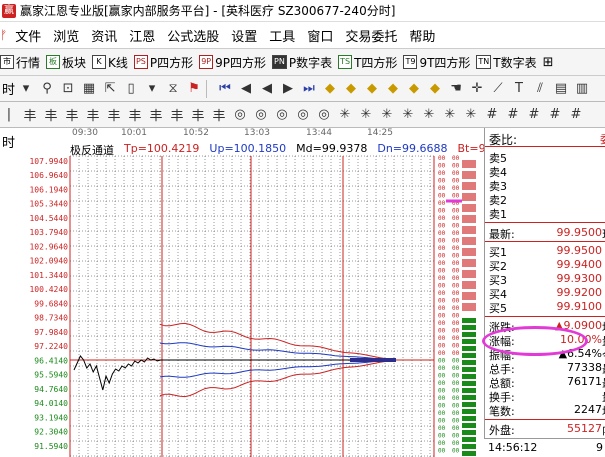 The image size is (605, 457). What do you see at coordinates (456, 89) in the screenshot?
I see `hand-icon: ☚` at bounding box center [456, 89].